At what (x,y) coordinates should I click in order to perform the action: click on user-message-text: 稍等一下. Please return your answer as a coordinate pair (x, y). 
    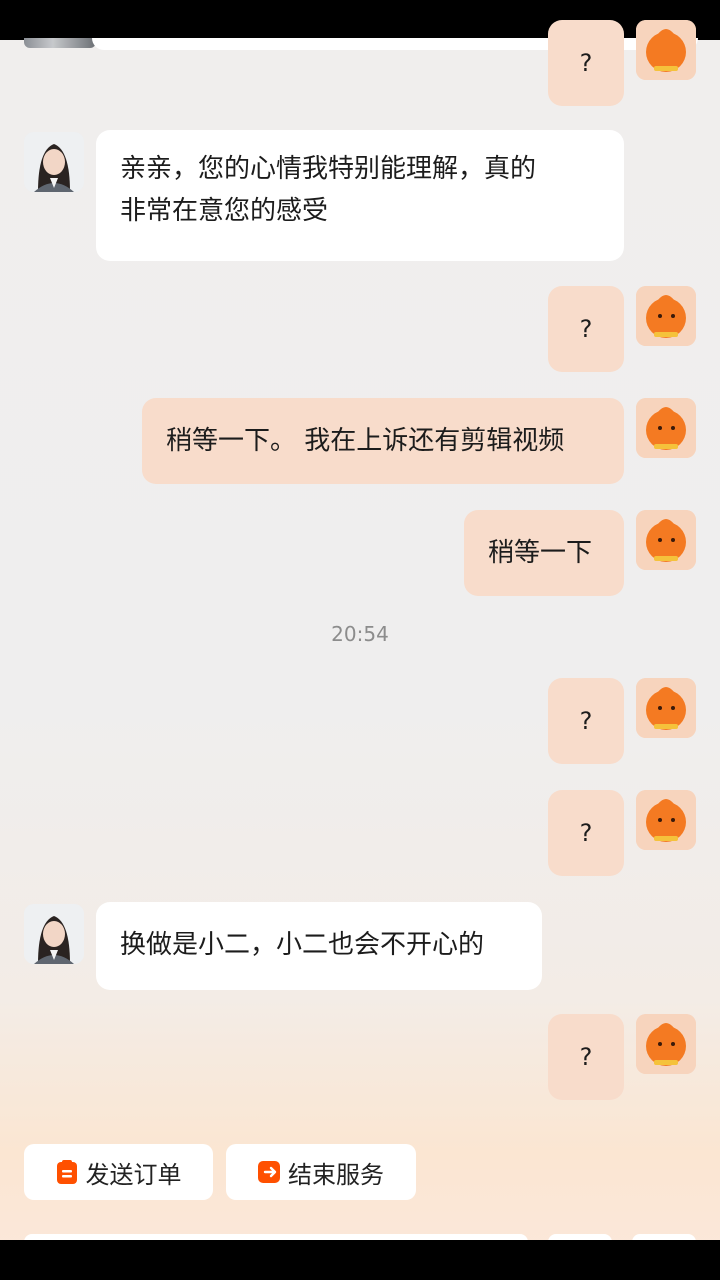
    Looking at the image, I should click on (540, 553).